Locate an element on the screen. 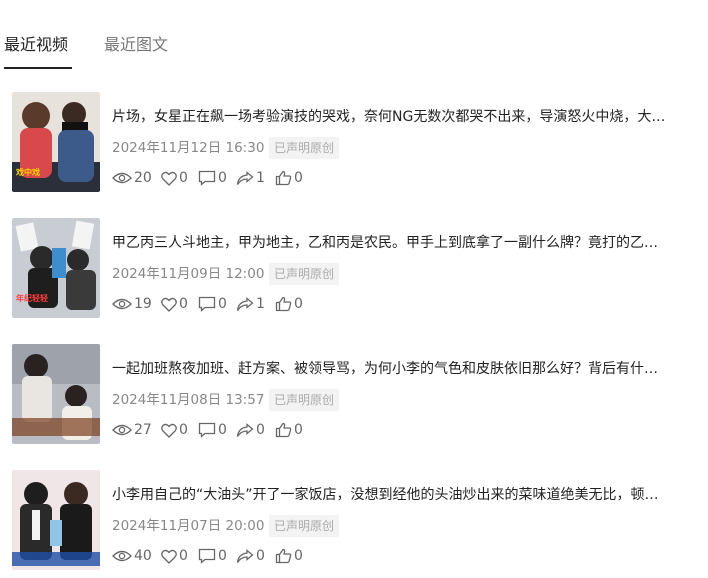  views-stat: 20 is located at coordinates (132, 178).